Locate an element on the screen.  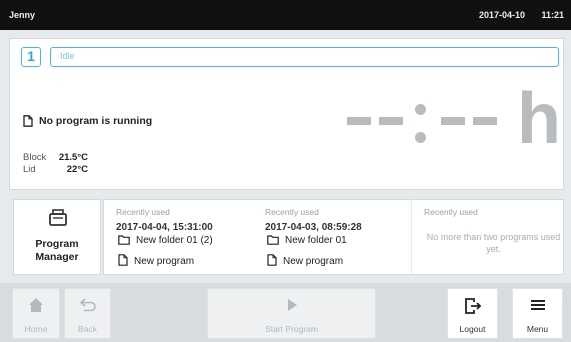
top-status-bar: Jenny 2017-04-10 11:21 is located at coordinates (285, 15).